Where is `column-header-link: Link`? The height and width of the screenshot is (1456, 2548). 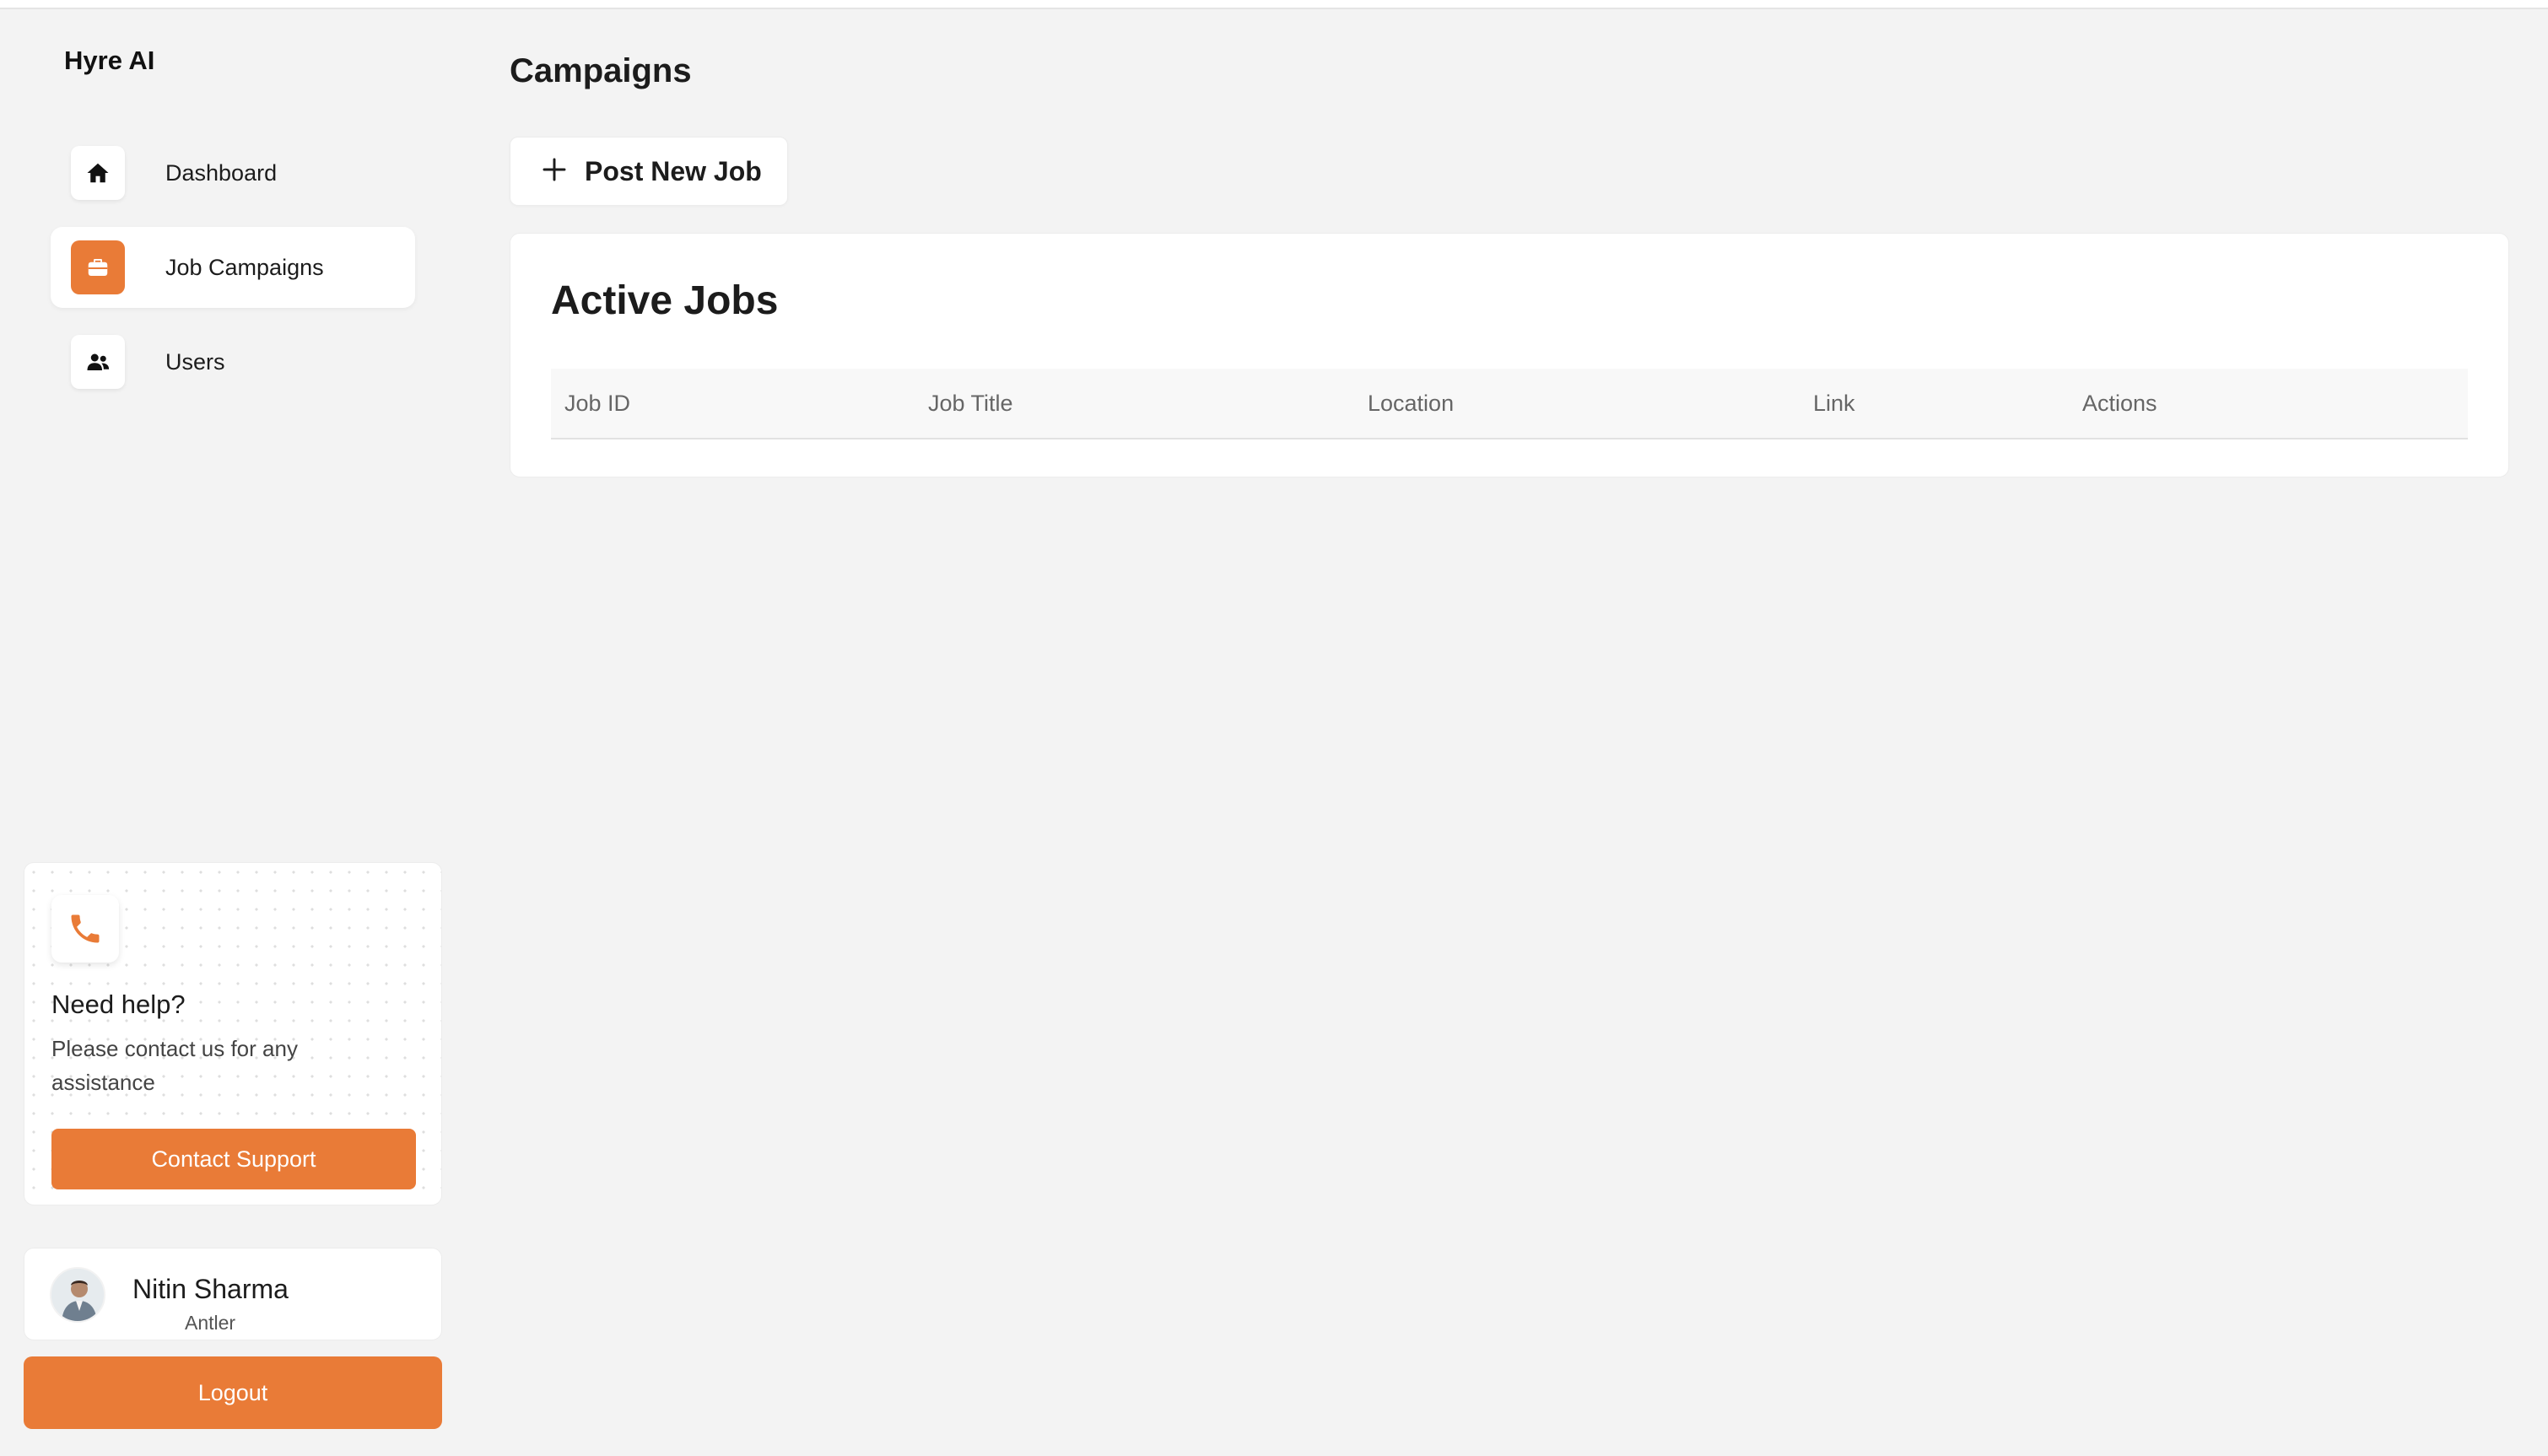
column-header-link: Link is located at coordinates (1834, 403).